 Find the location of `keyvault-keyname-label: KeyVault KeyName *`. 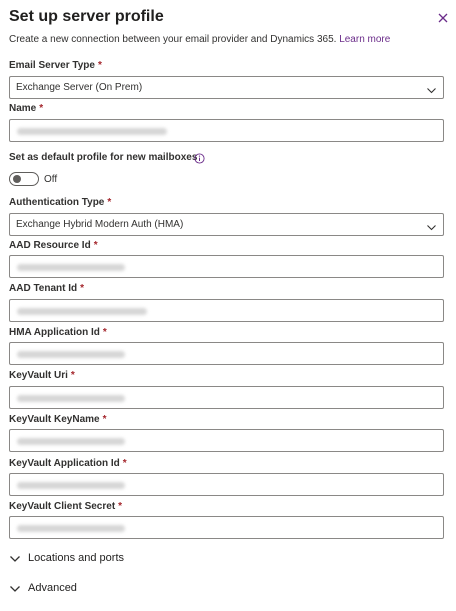

keyvault-keyname-label: KeyVault KeyName * is located at coordinates (58, 419).